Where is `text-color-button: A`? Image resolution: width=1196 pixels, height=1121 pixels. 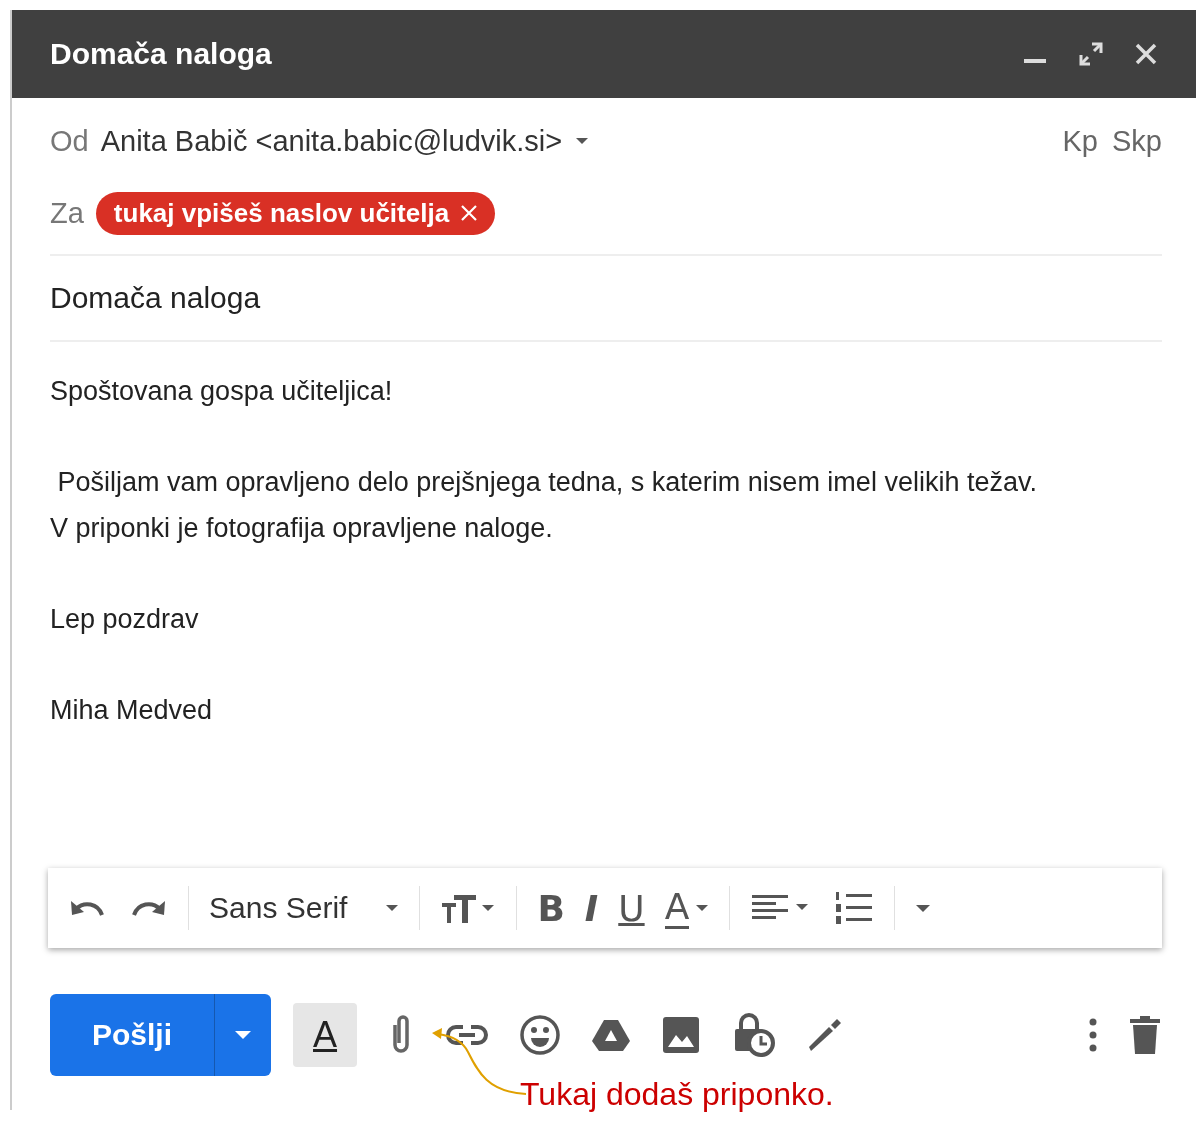
text-color-button: A is located at coordinates (687, 908).